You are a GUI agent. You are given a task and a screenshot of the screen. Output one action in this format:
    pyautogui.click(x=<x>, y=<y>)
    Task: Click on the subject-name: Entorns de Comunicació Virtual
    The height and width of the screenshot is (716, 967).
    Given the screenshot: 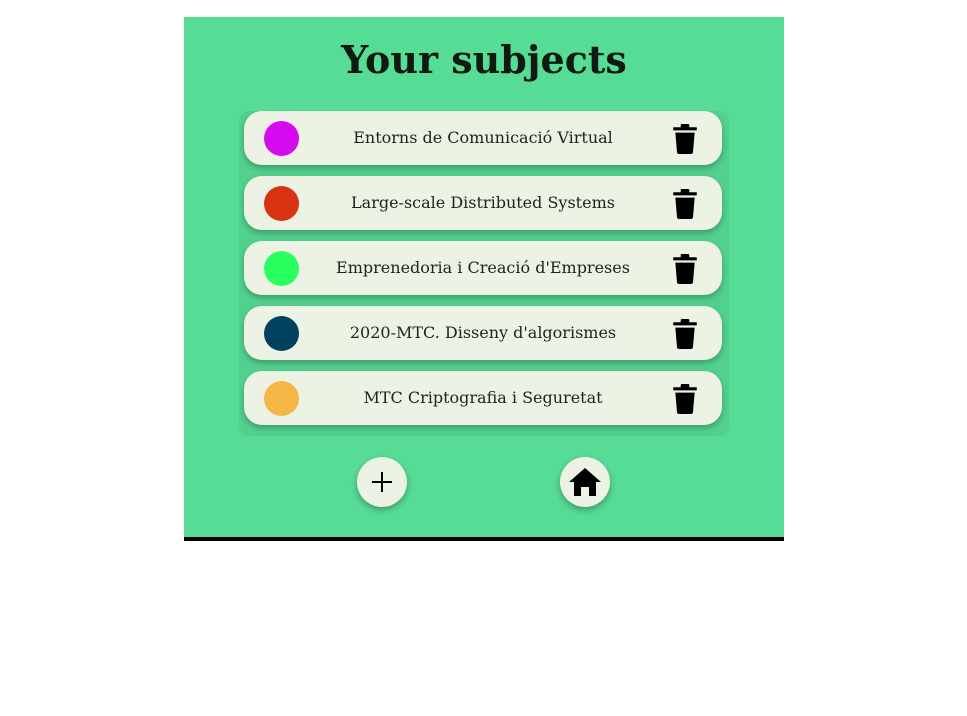 What is the action you would take?
    pyautogui.click(x=483, y=137)
    